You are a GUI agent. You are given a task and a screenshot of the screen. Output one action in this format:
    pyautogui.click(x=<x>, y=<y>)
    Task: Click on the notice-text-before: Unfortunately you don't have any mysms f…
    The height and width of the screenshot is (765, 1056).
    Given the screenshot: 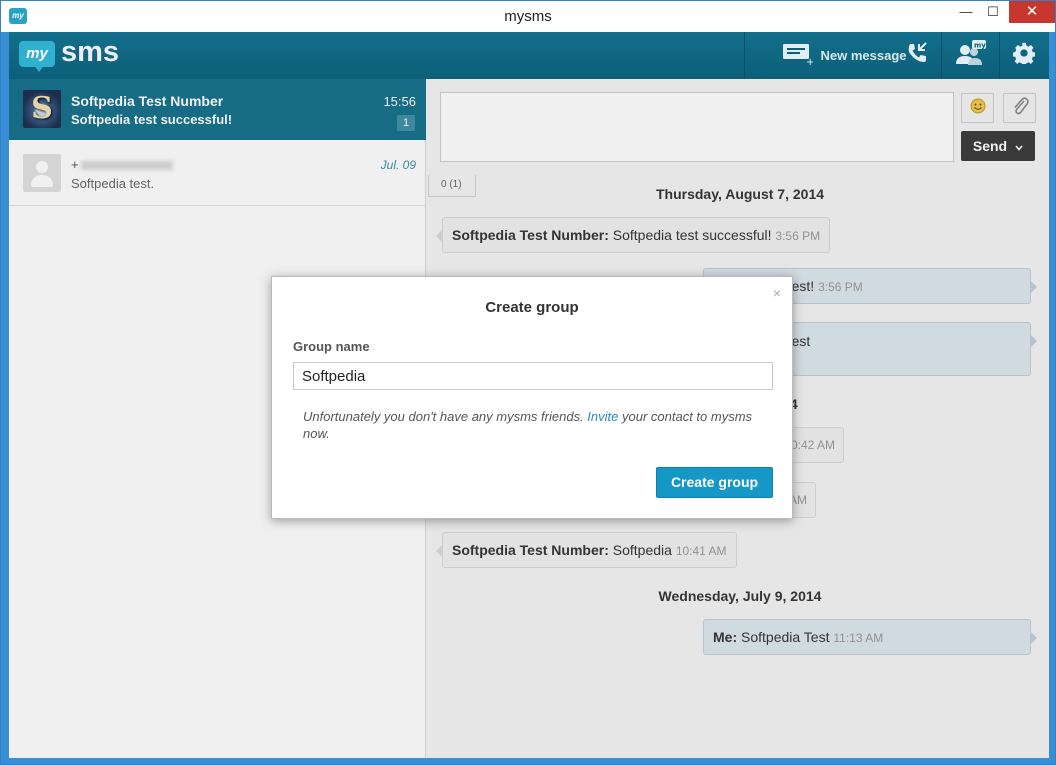 What is the action you would take?
    pyautogui.click(x=445, y=416)
    